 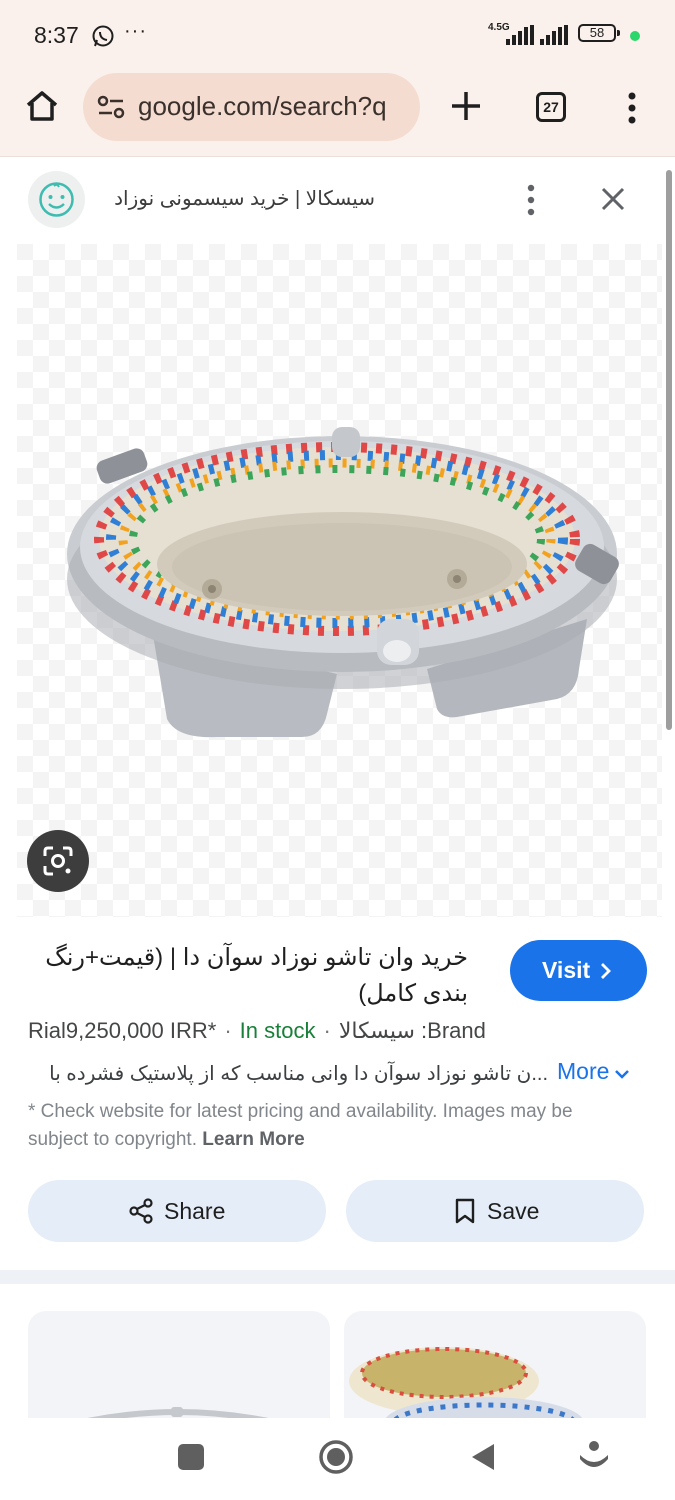 I want to click on battery-tip, so click(x=618, y=33).